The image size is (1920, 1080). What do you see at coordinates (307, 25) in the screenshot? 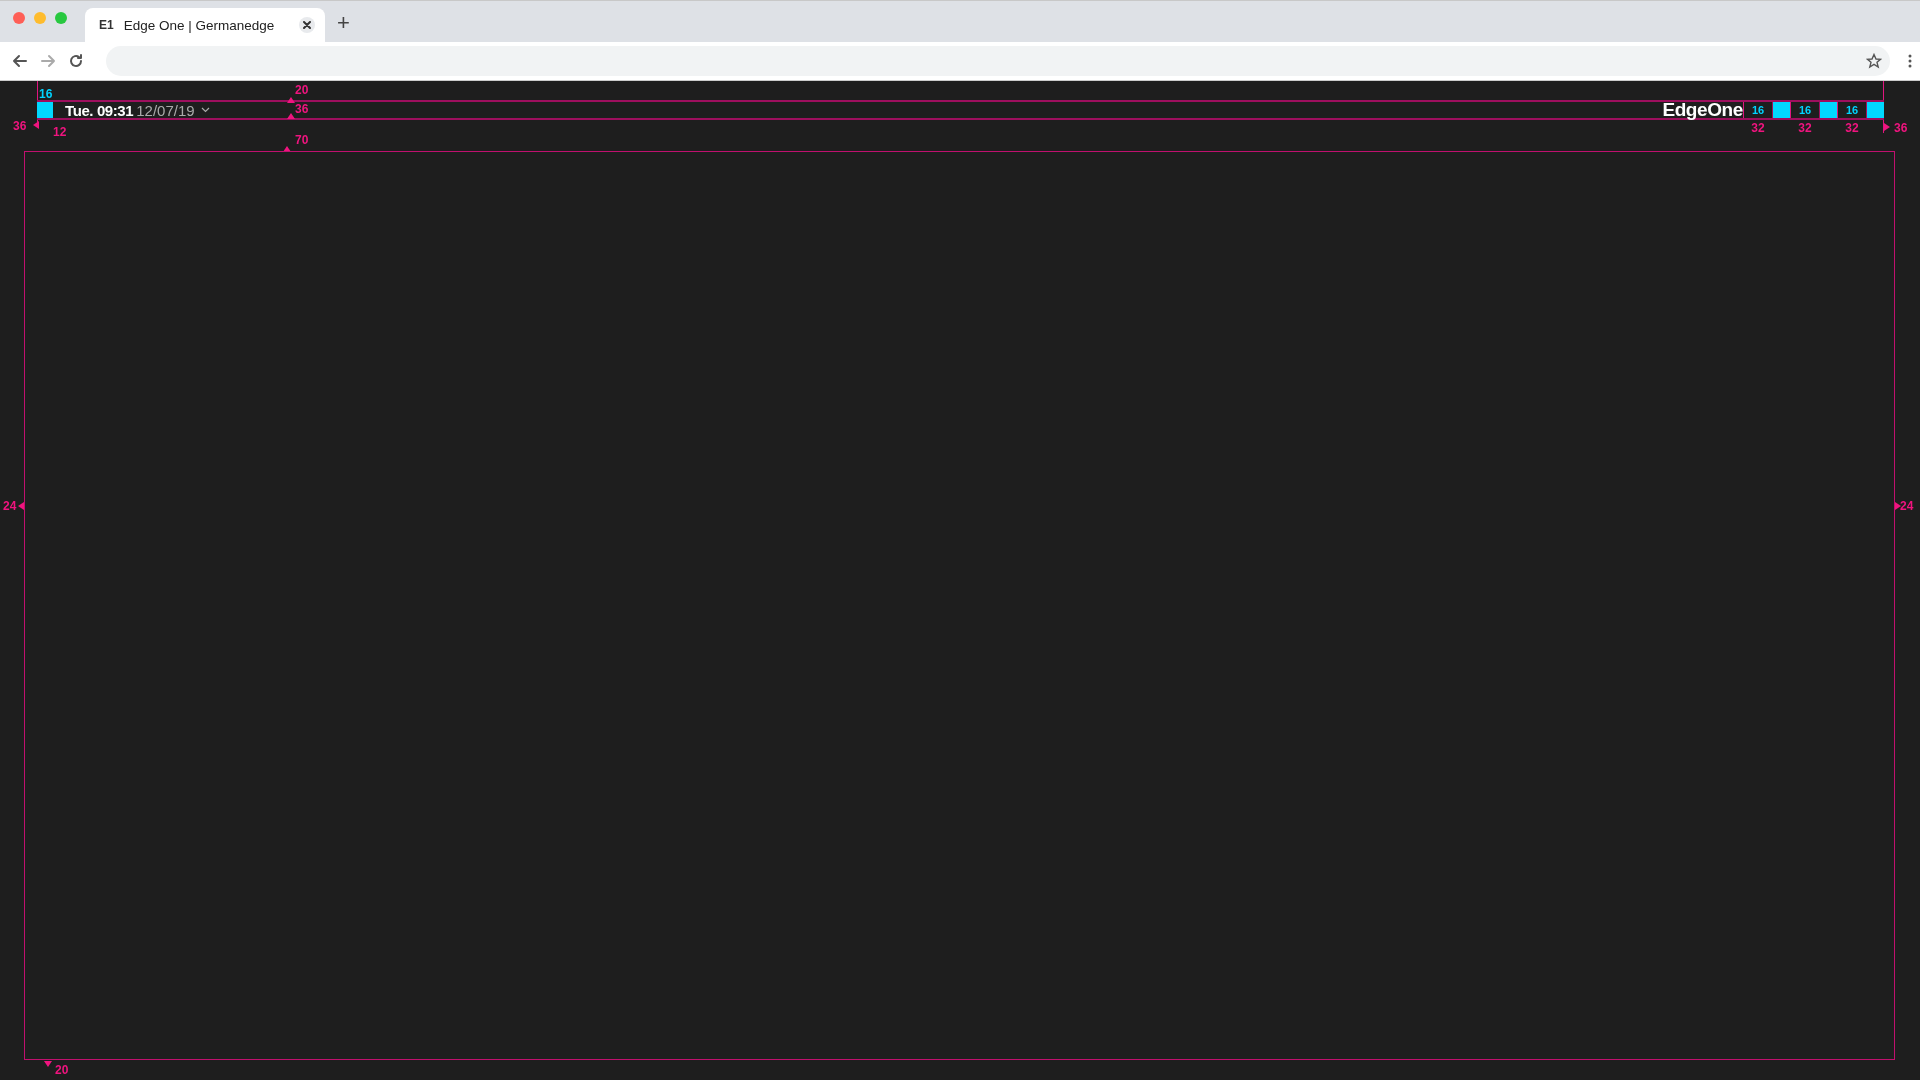
I see `close-tab-icon` at bounding box center [307, 25].